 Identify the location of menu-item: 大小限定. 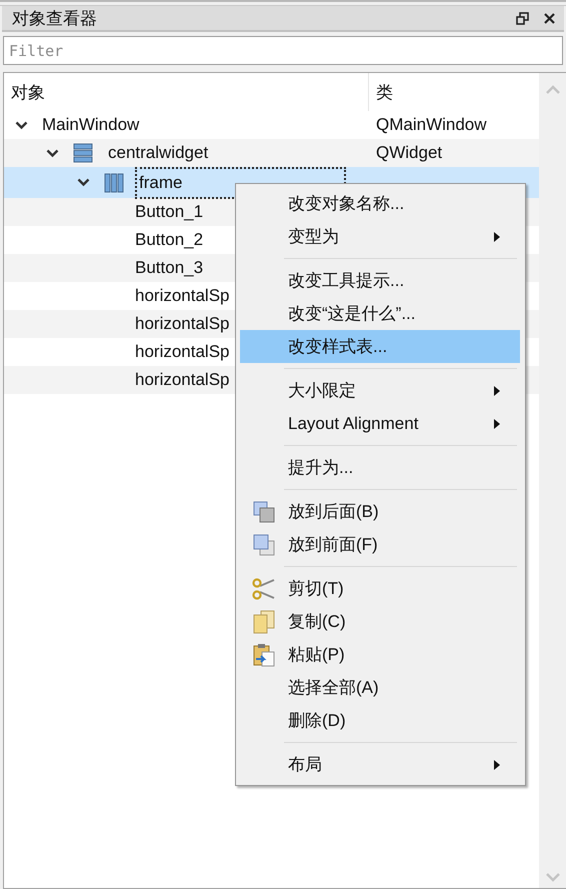
(380, 390).